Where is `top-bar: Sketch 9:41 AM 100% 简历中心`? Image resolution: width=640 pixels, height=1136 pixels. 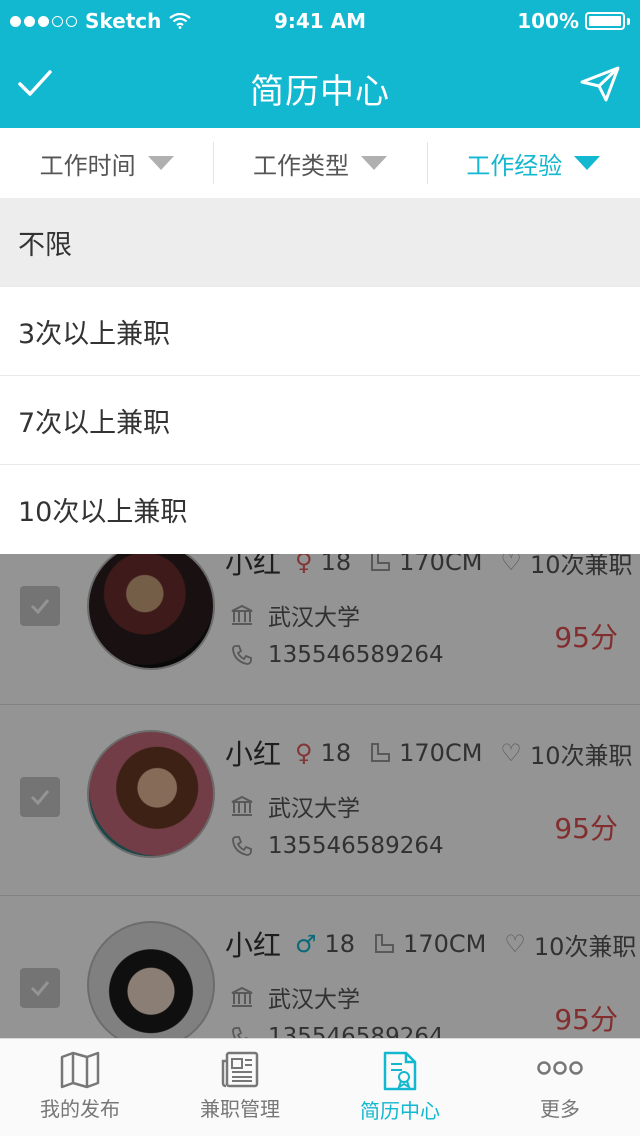 top-bar: Sketch 9:41 AM 100% 简历中心 is located at coordinates (320, 64).